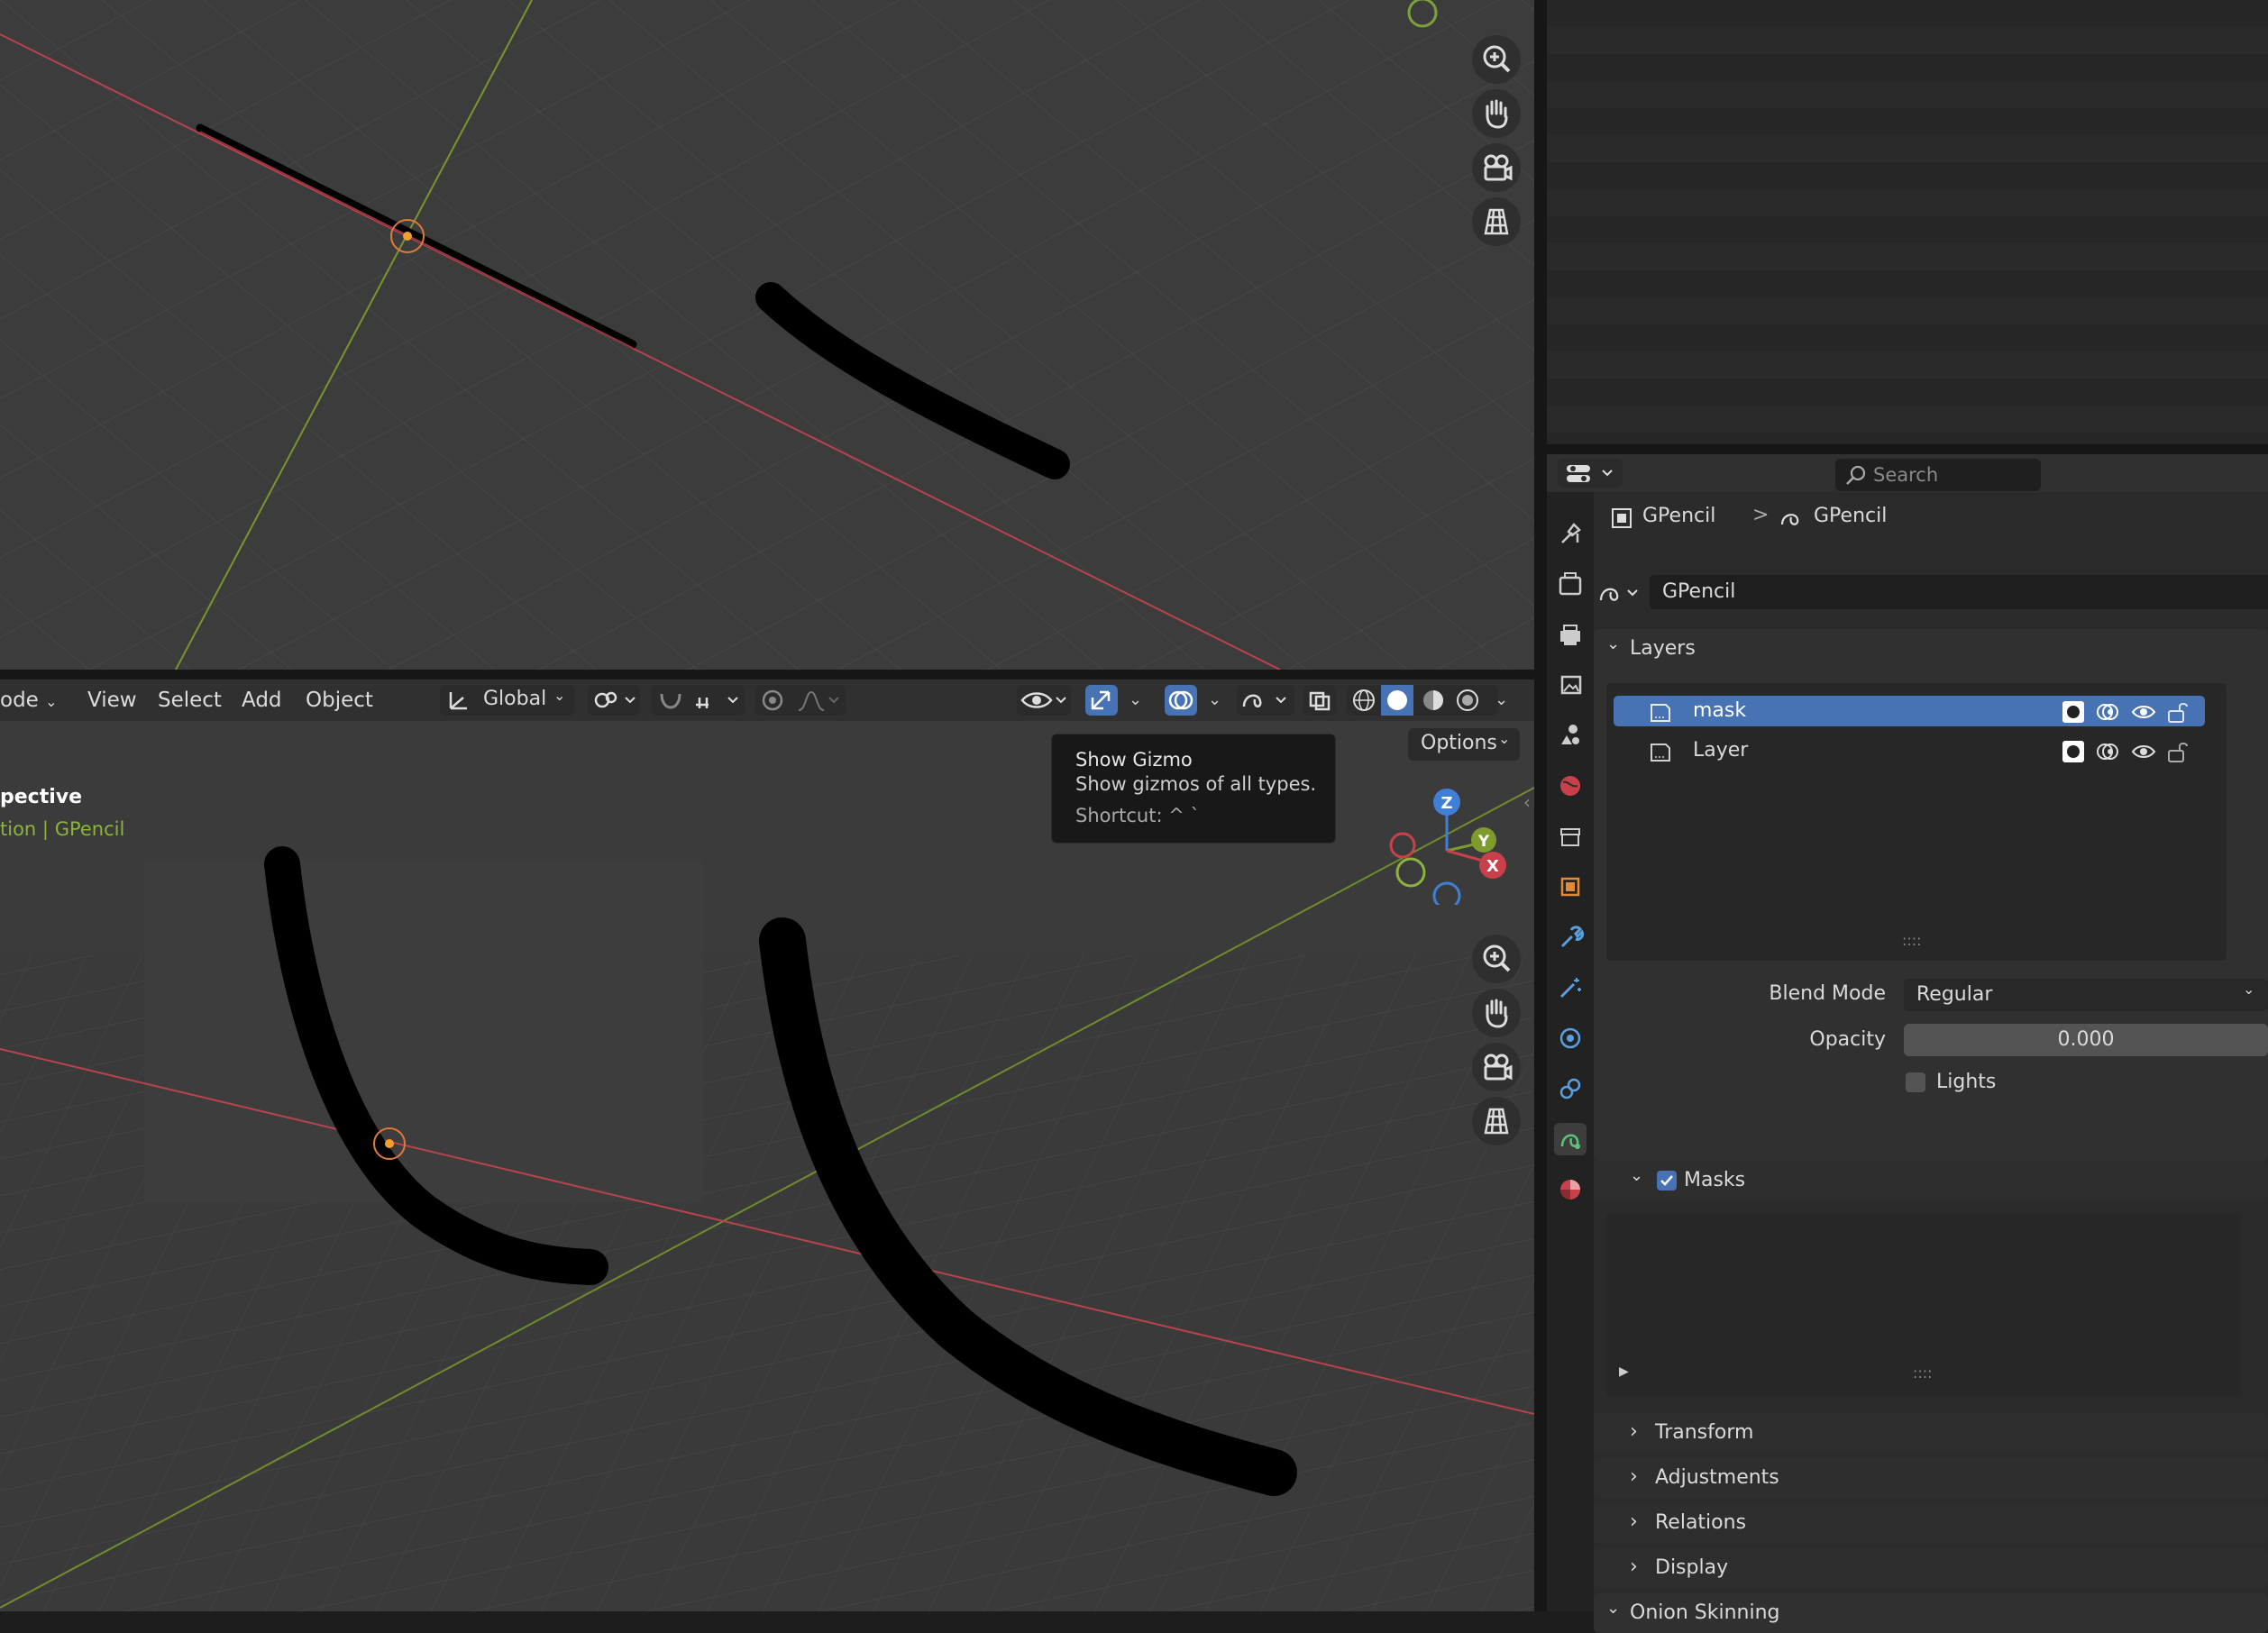 Image resolution: width=2268 pixels, height=1633 pixels. I want to click on camera-view-button-top, so click(1497, 167).